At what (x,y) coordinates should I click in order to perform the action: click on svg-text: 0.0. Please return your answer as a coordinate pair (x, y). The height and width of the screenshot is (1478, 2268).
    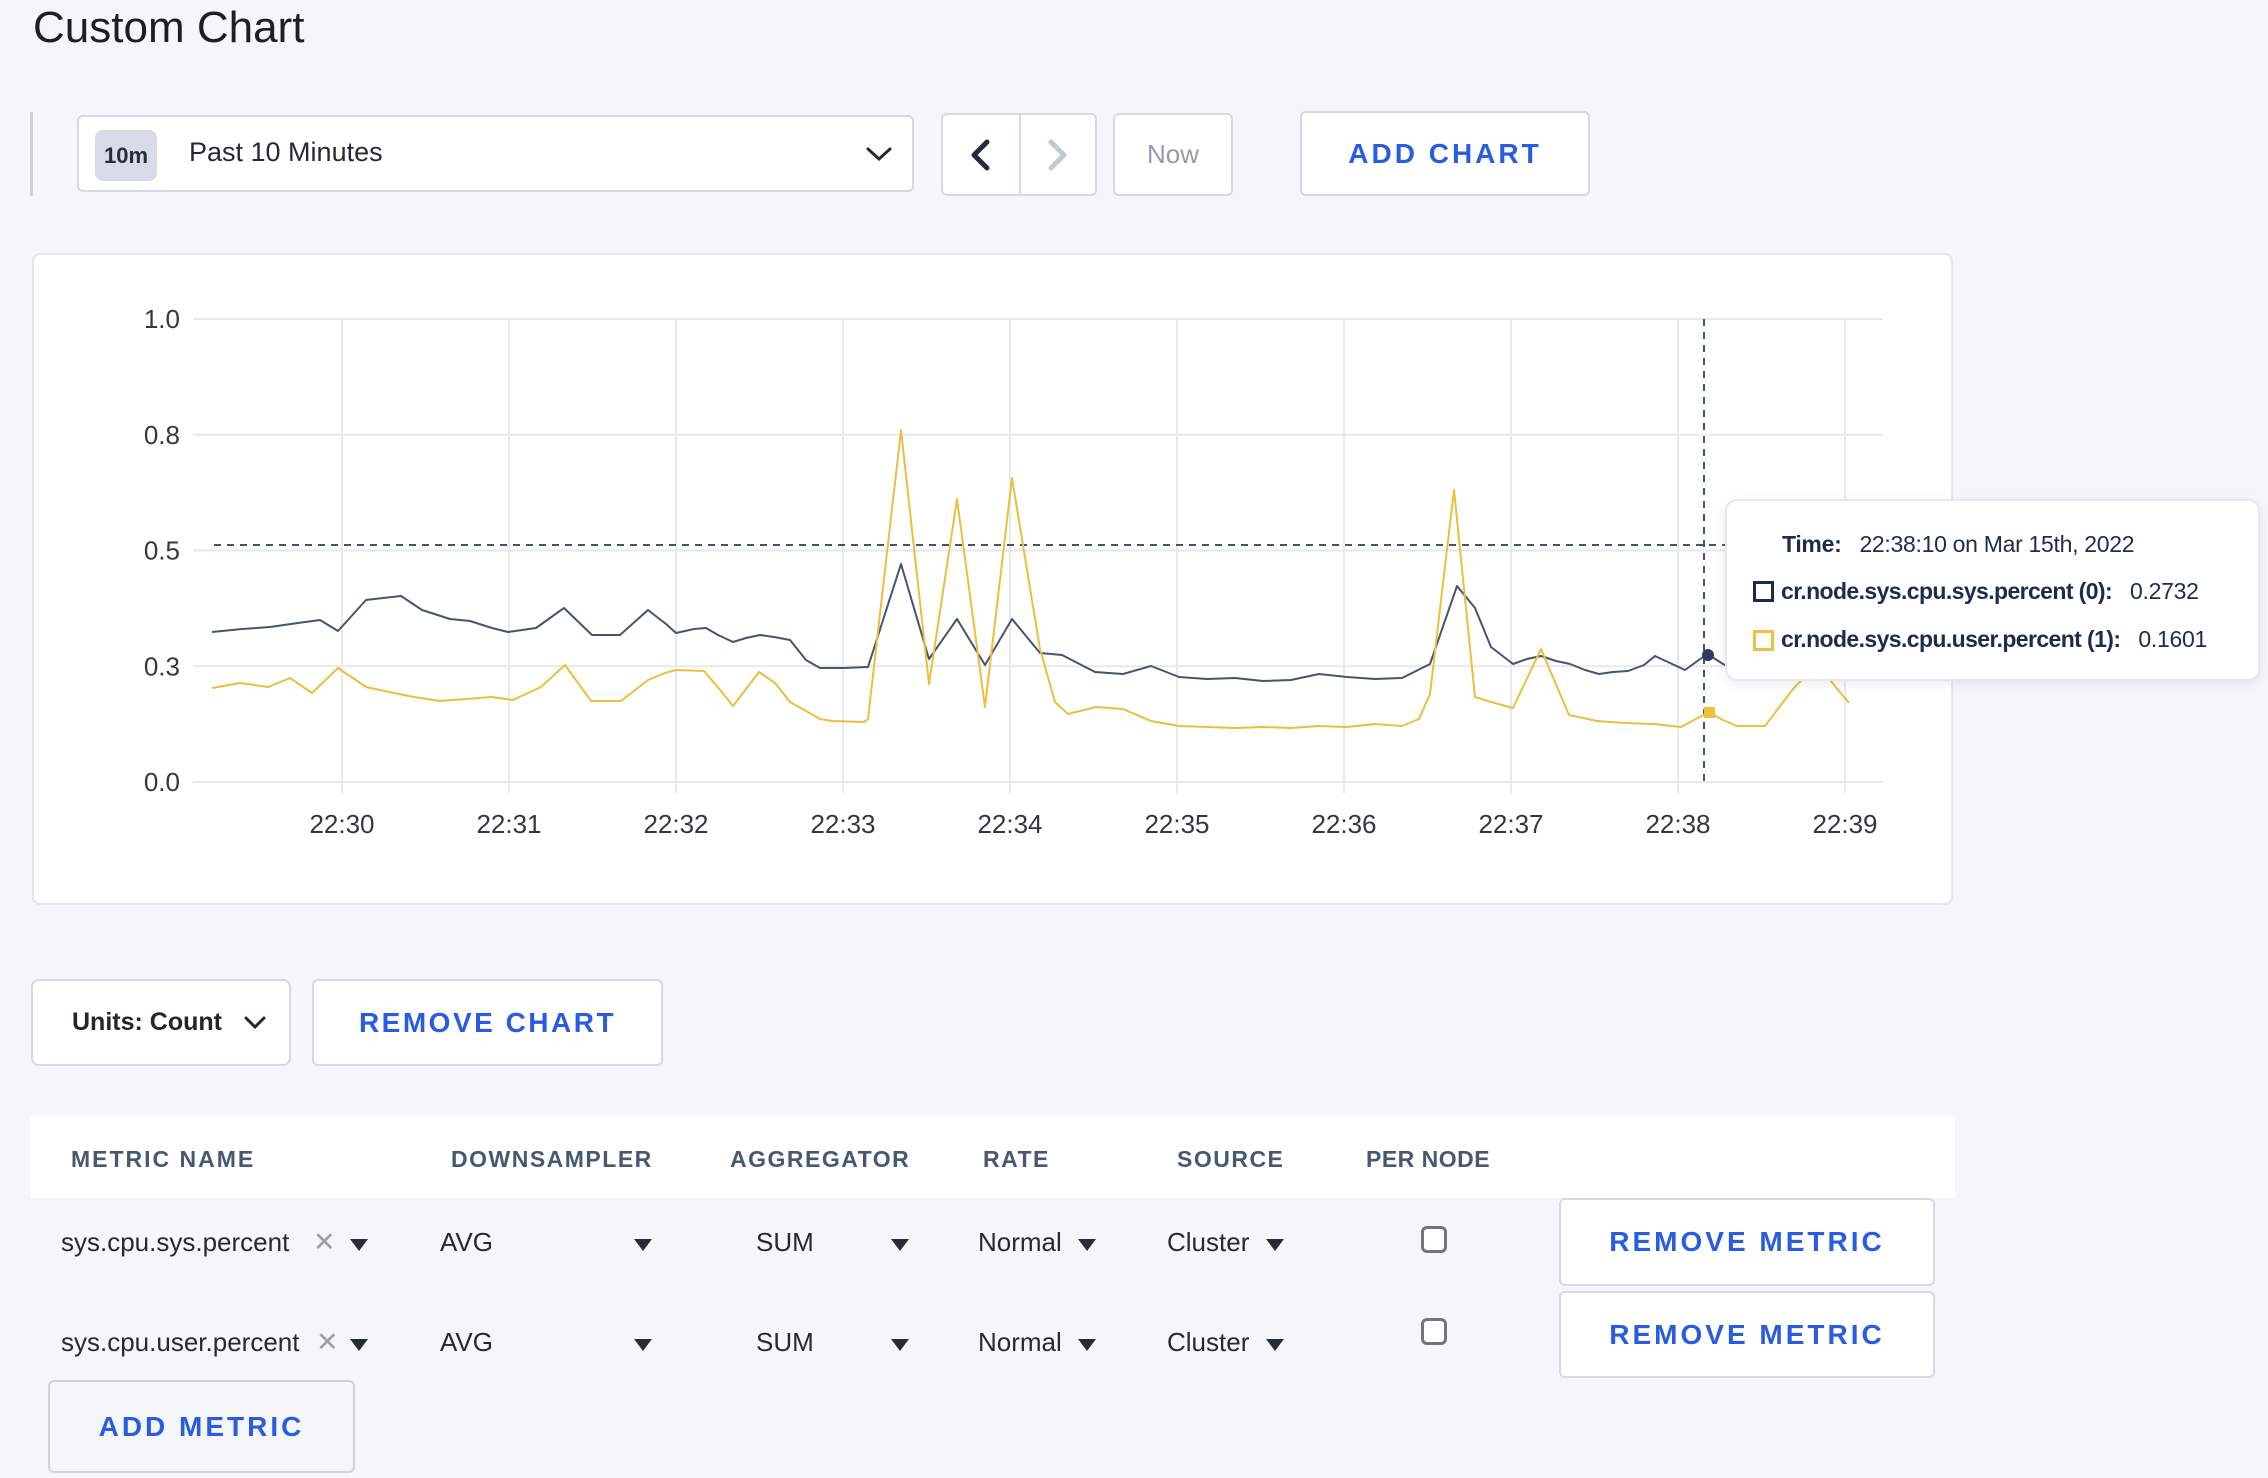
    Looking at the image, I should click on (162, 782).